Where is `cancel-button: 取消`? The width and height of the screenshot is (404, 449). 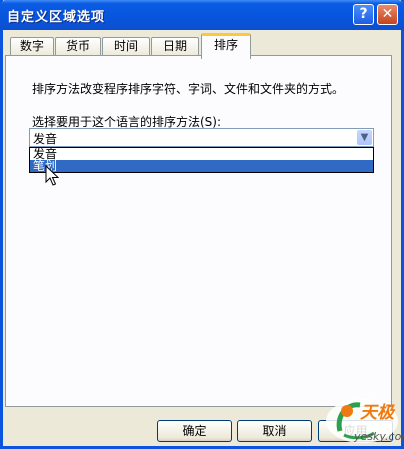
cancel-button: 取消 is located at coordinates (274, 431).